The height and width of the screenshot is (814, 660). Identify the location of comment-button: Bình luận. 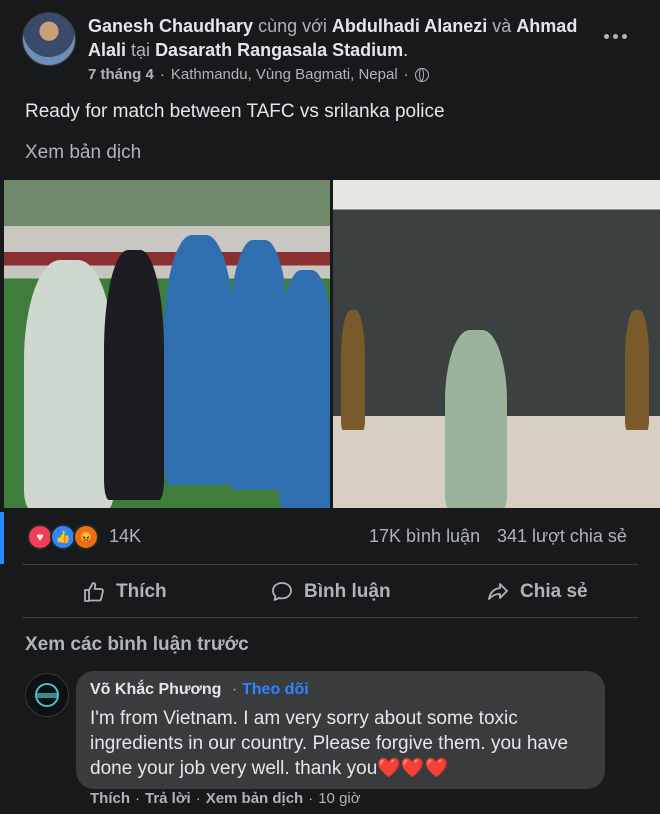
(330, 592).